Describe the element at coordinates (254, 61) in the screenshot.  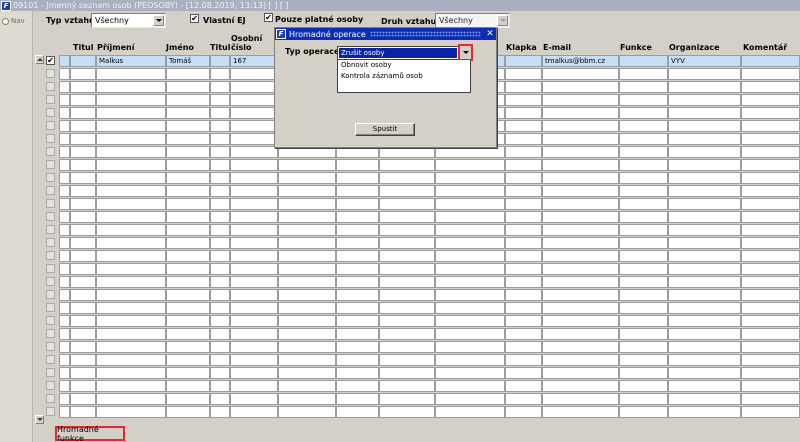
I see `cell-osobni-cislo: 167` at that location.